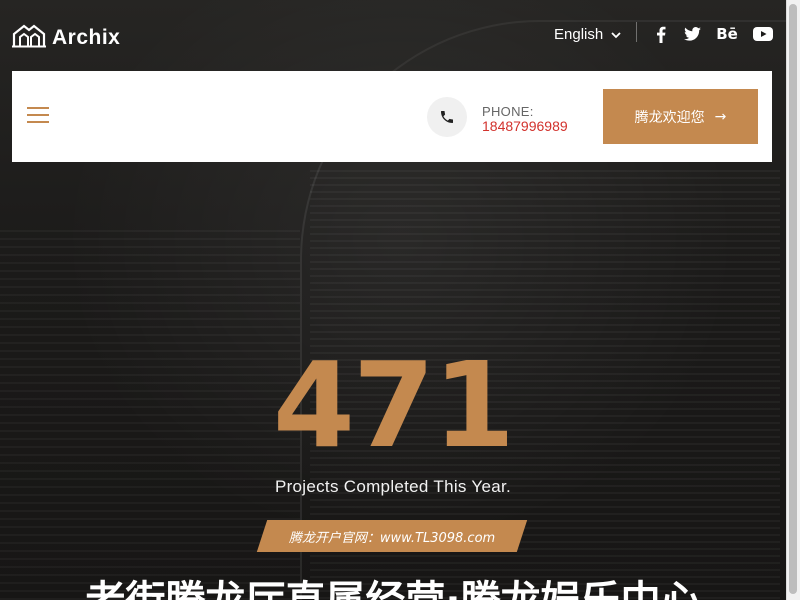  What do you see at coordinates (508, 111) in the screenshot?
I see `phone-label: PHONE:` at bounding box center [508, 111].